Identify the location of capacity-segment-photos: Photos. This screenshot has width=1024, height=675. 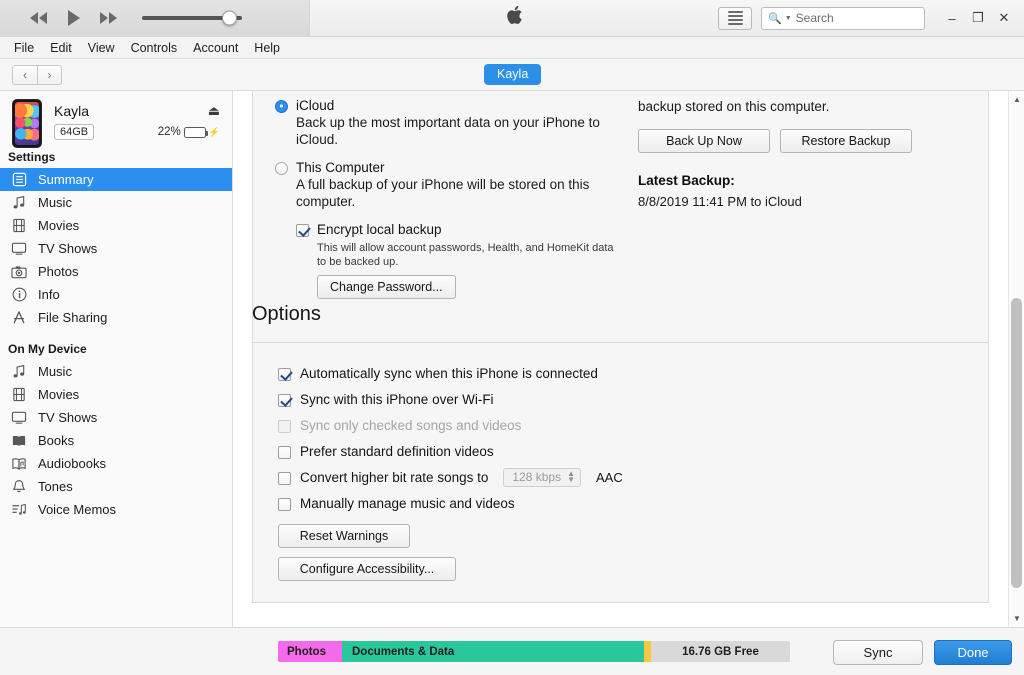
(310, 651).